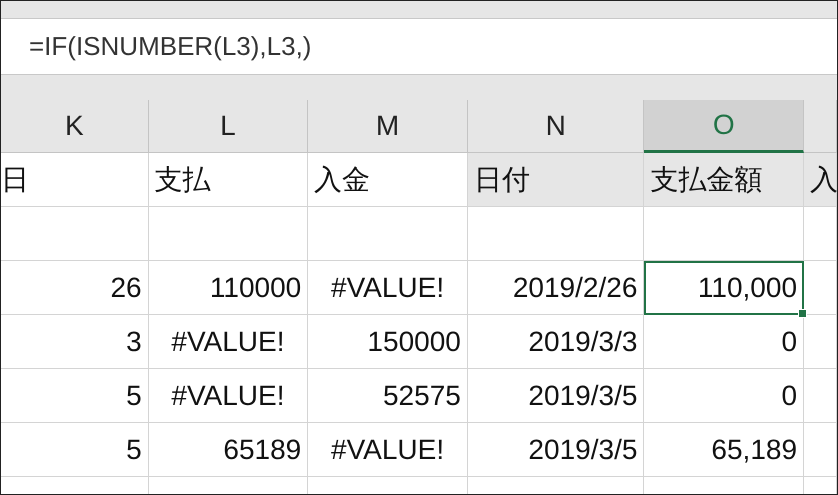  Describe the element at coordinates (724, 450) in the screenshot. I see `table-cell: 65,189` at that location.